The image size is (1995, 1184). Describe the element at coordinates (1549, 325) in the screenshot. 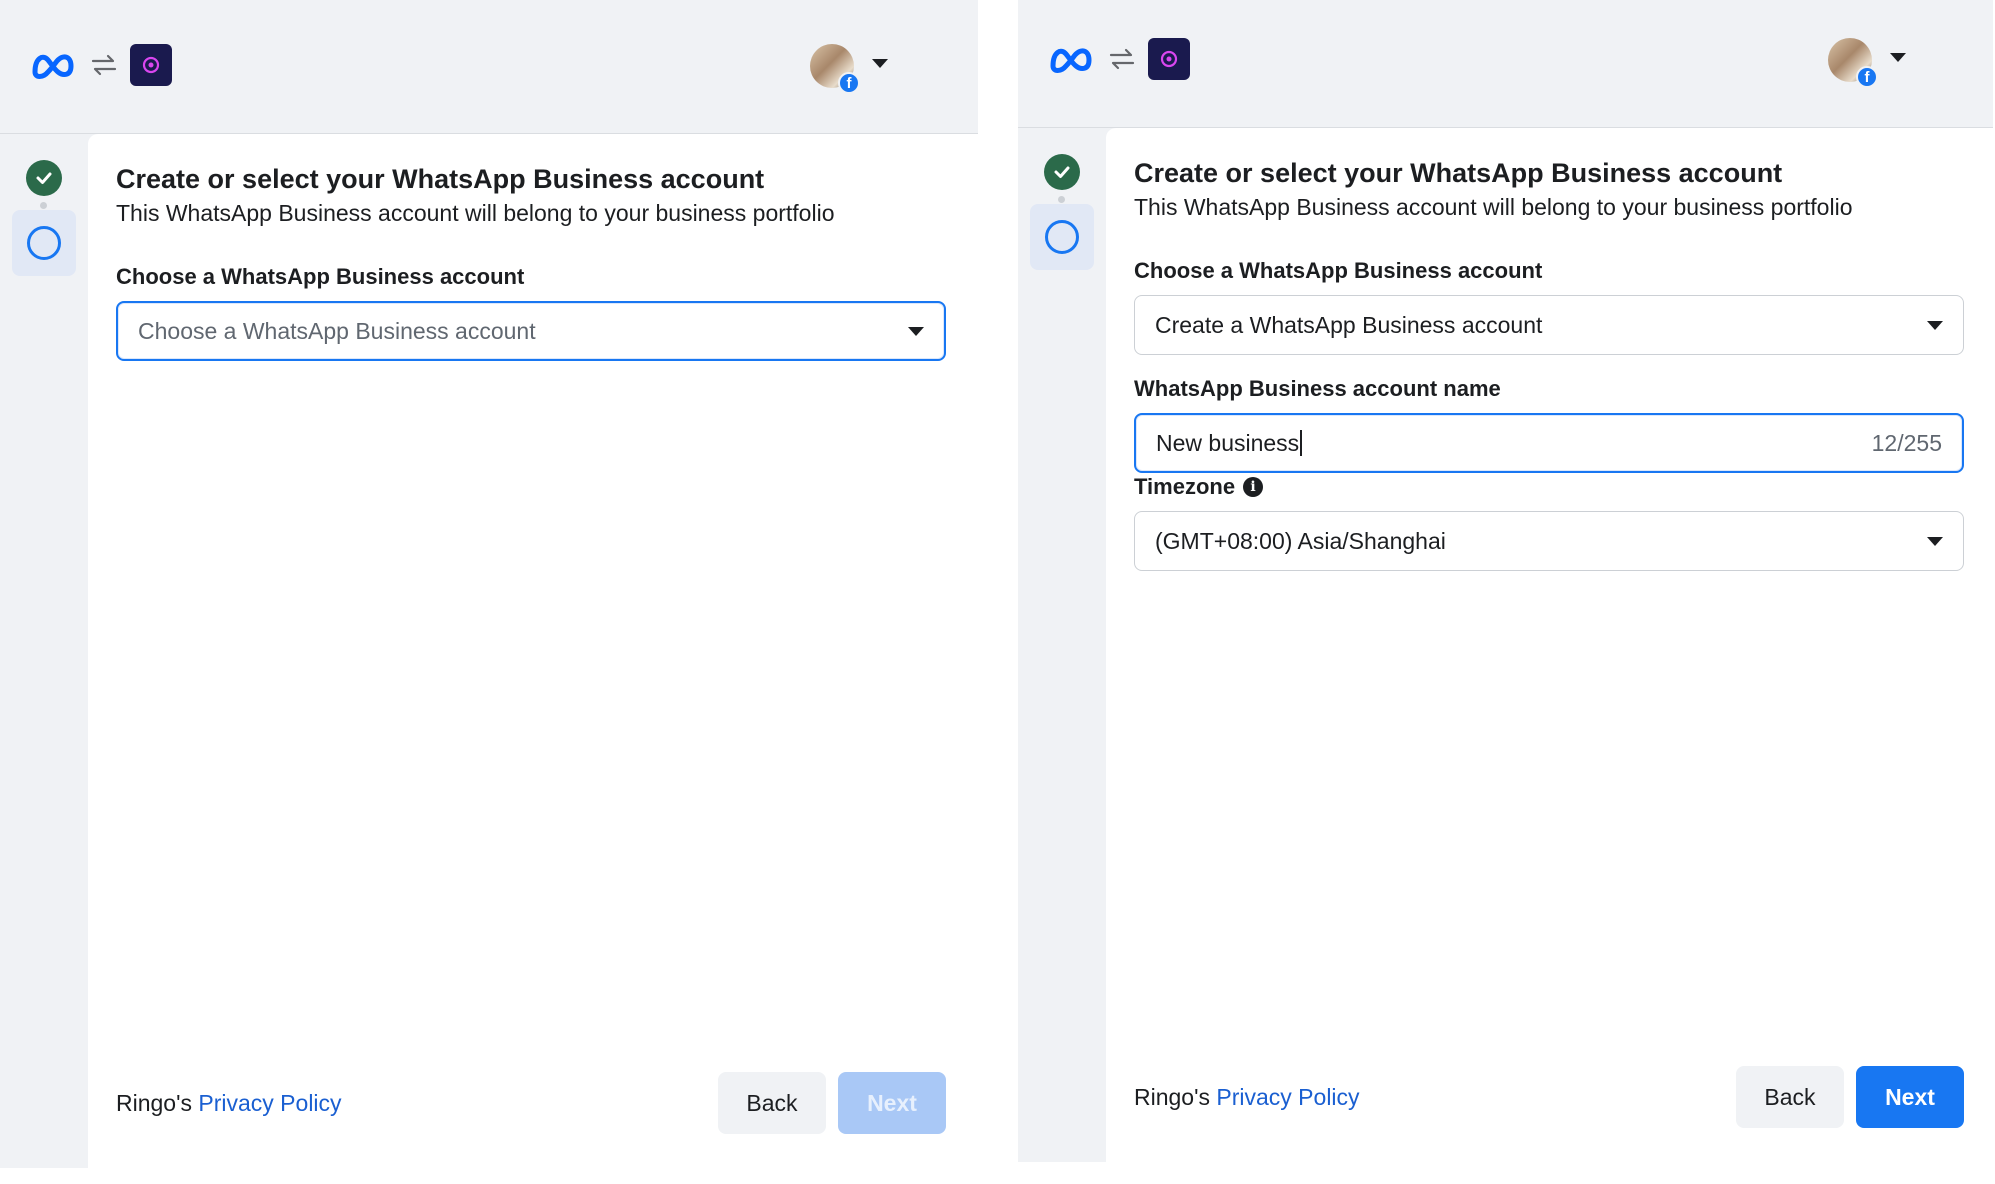

I see `choose-account-select: Create a WhatsApp Business account` at that location.